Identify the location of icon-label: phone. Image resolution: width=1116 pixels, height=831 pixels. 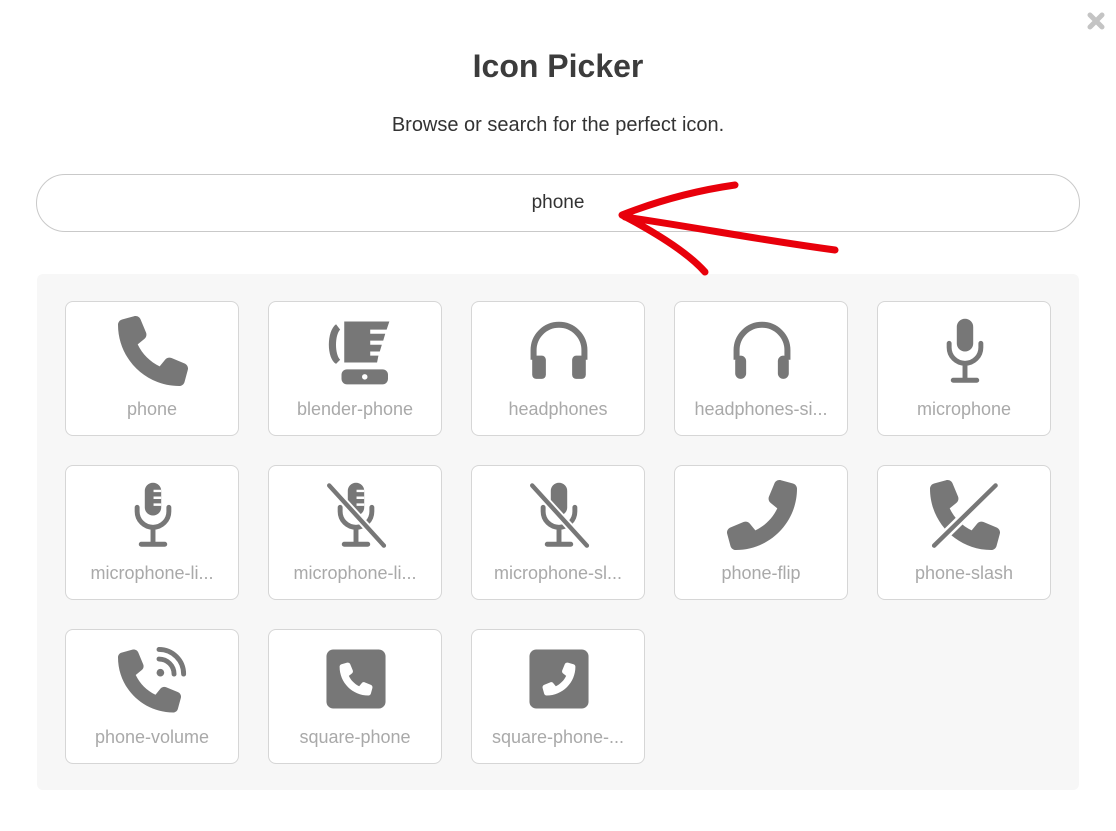
(152, 409).